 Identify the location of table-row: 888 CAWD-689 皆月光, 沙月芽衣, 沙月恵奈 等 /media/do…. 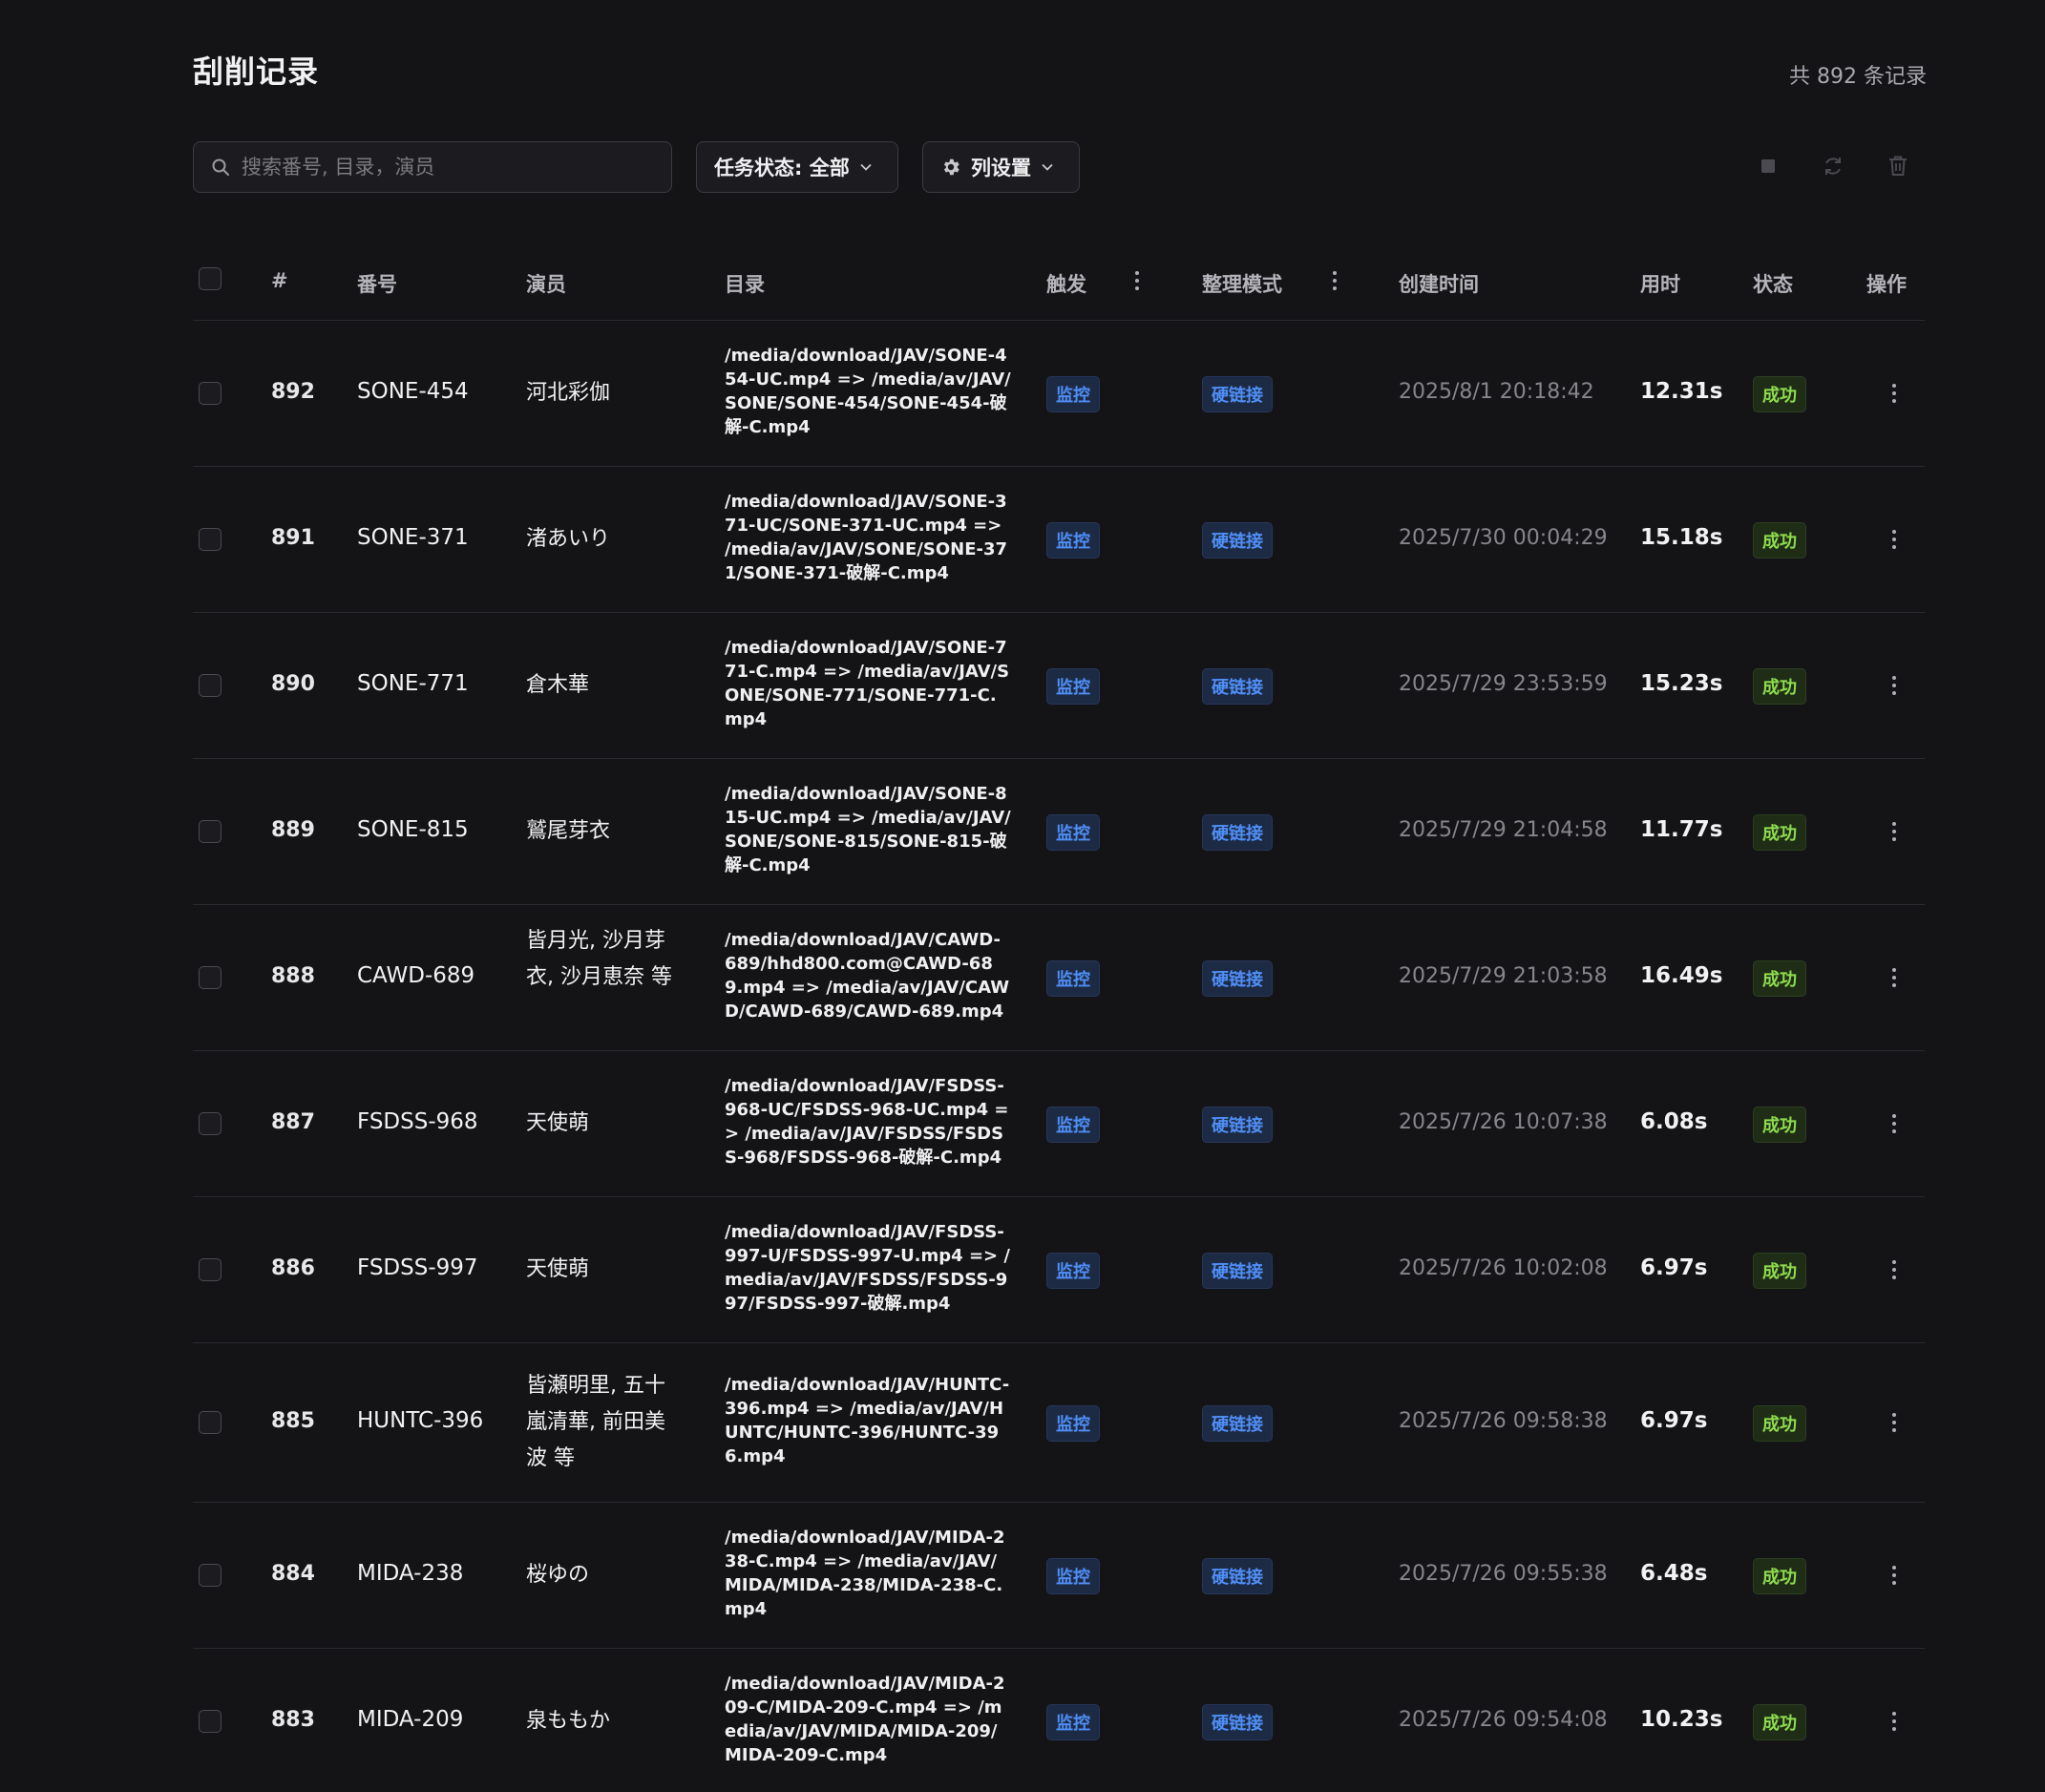
(1059, 978).